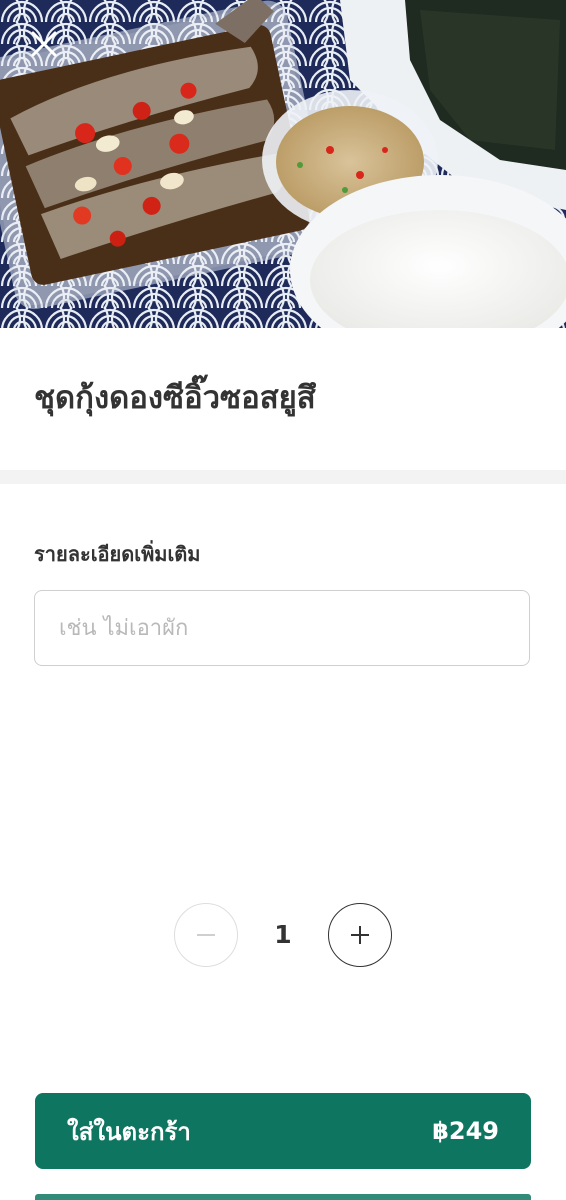  Describe the element at coordinates (129, 1131) in the screenshot. I see `add-to-cart-label: ใส่ในตะกร้า` at that location.